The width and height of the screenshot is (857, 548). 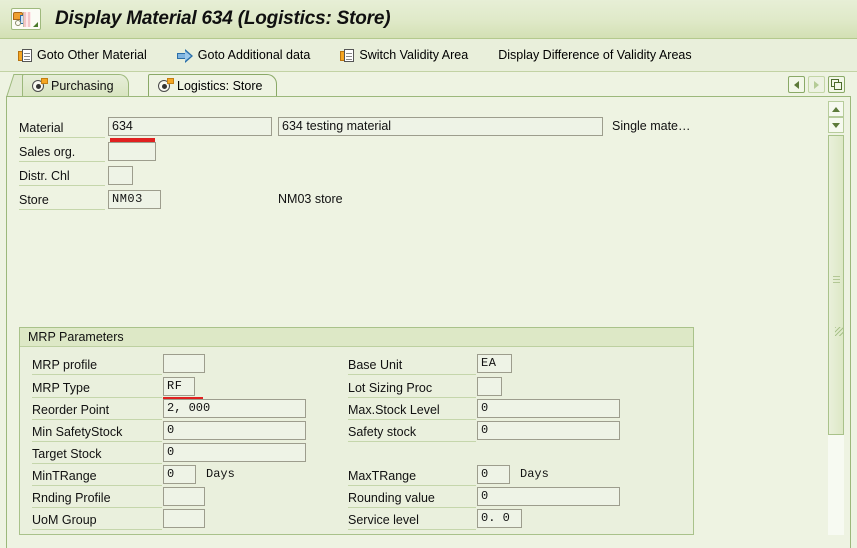 I want to click on icon-corner-marker, so click(x=35, y=24).